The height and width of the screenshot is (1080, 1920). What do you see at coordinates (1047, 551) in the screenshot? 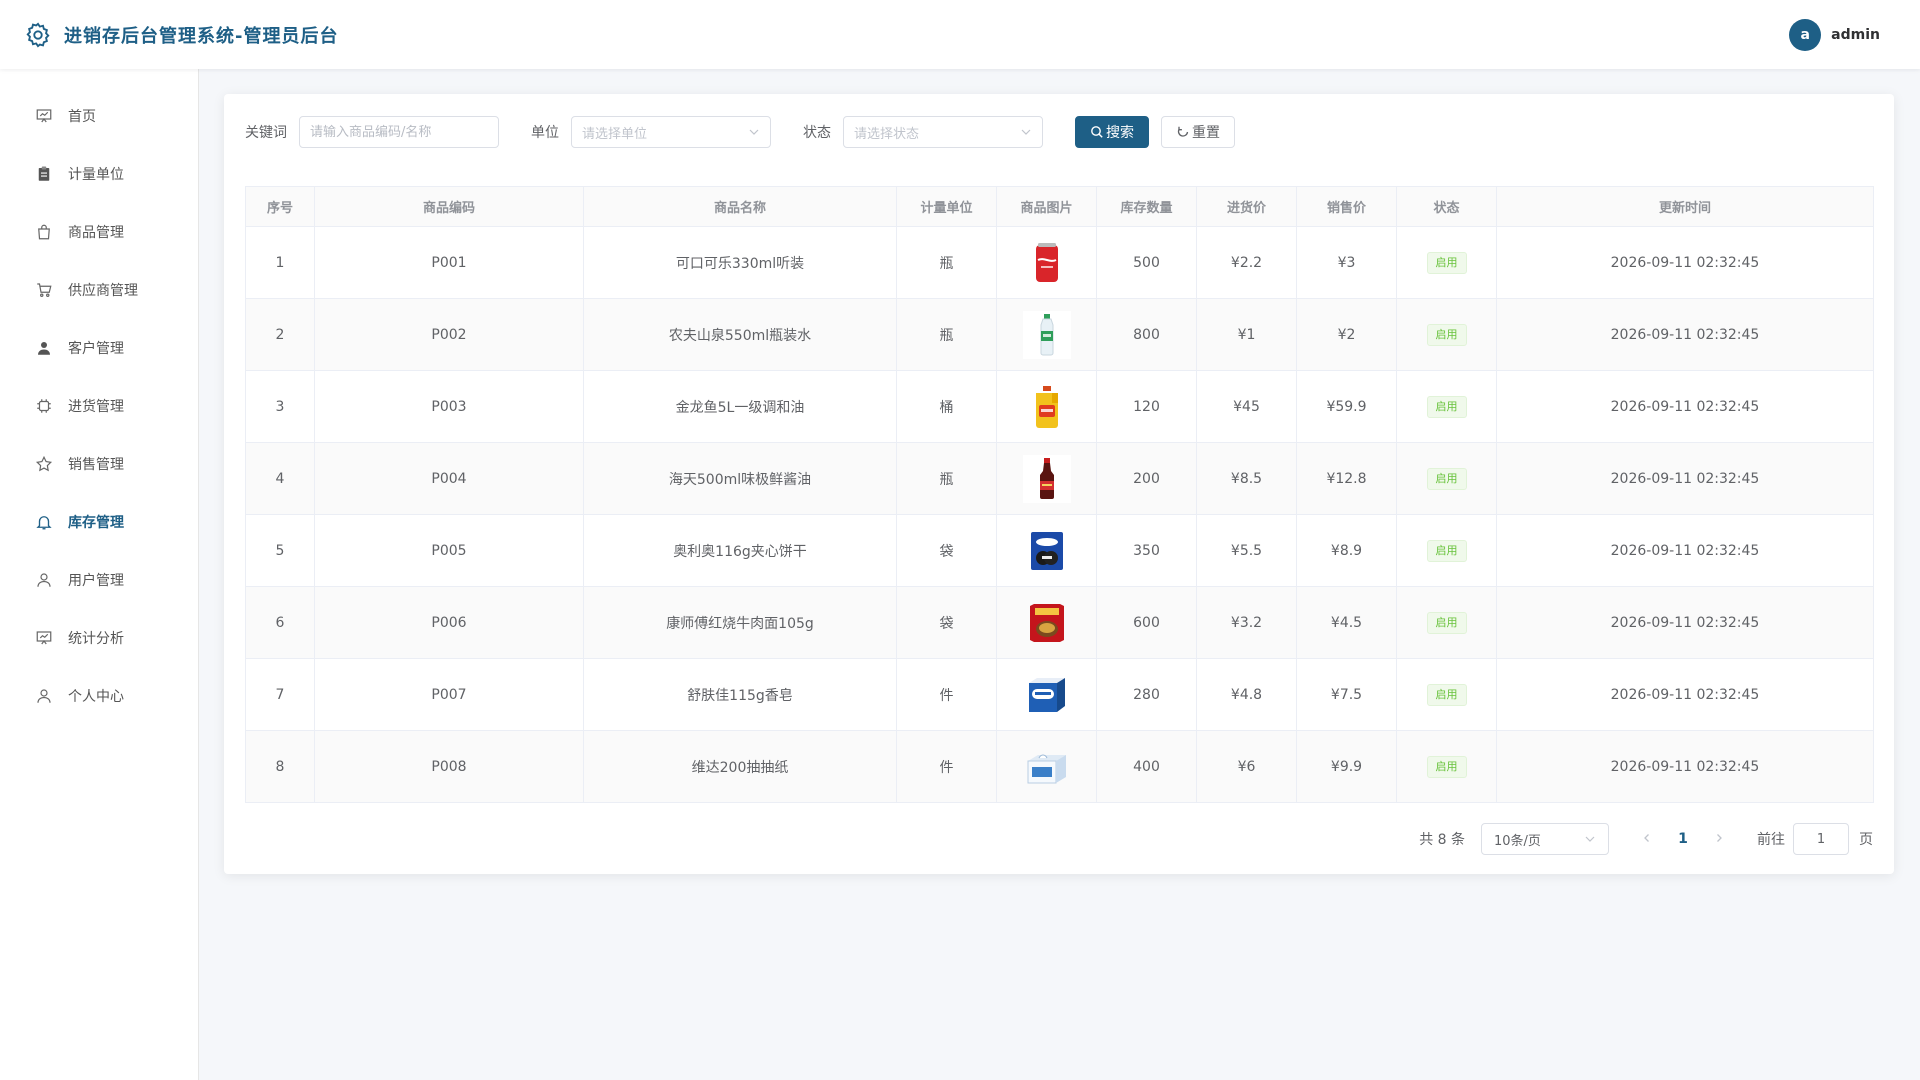
I see `oreo-pack-image` at bounding box center [1047, 551].